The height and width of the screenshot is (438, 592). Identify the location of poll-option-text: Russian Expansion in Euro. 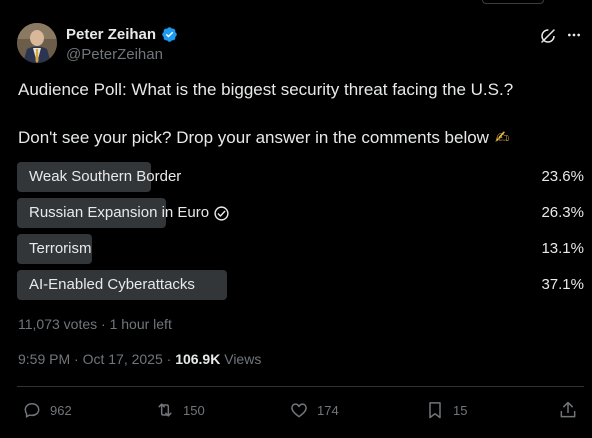
(119, 212).